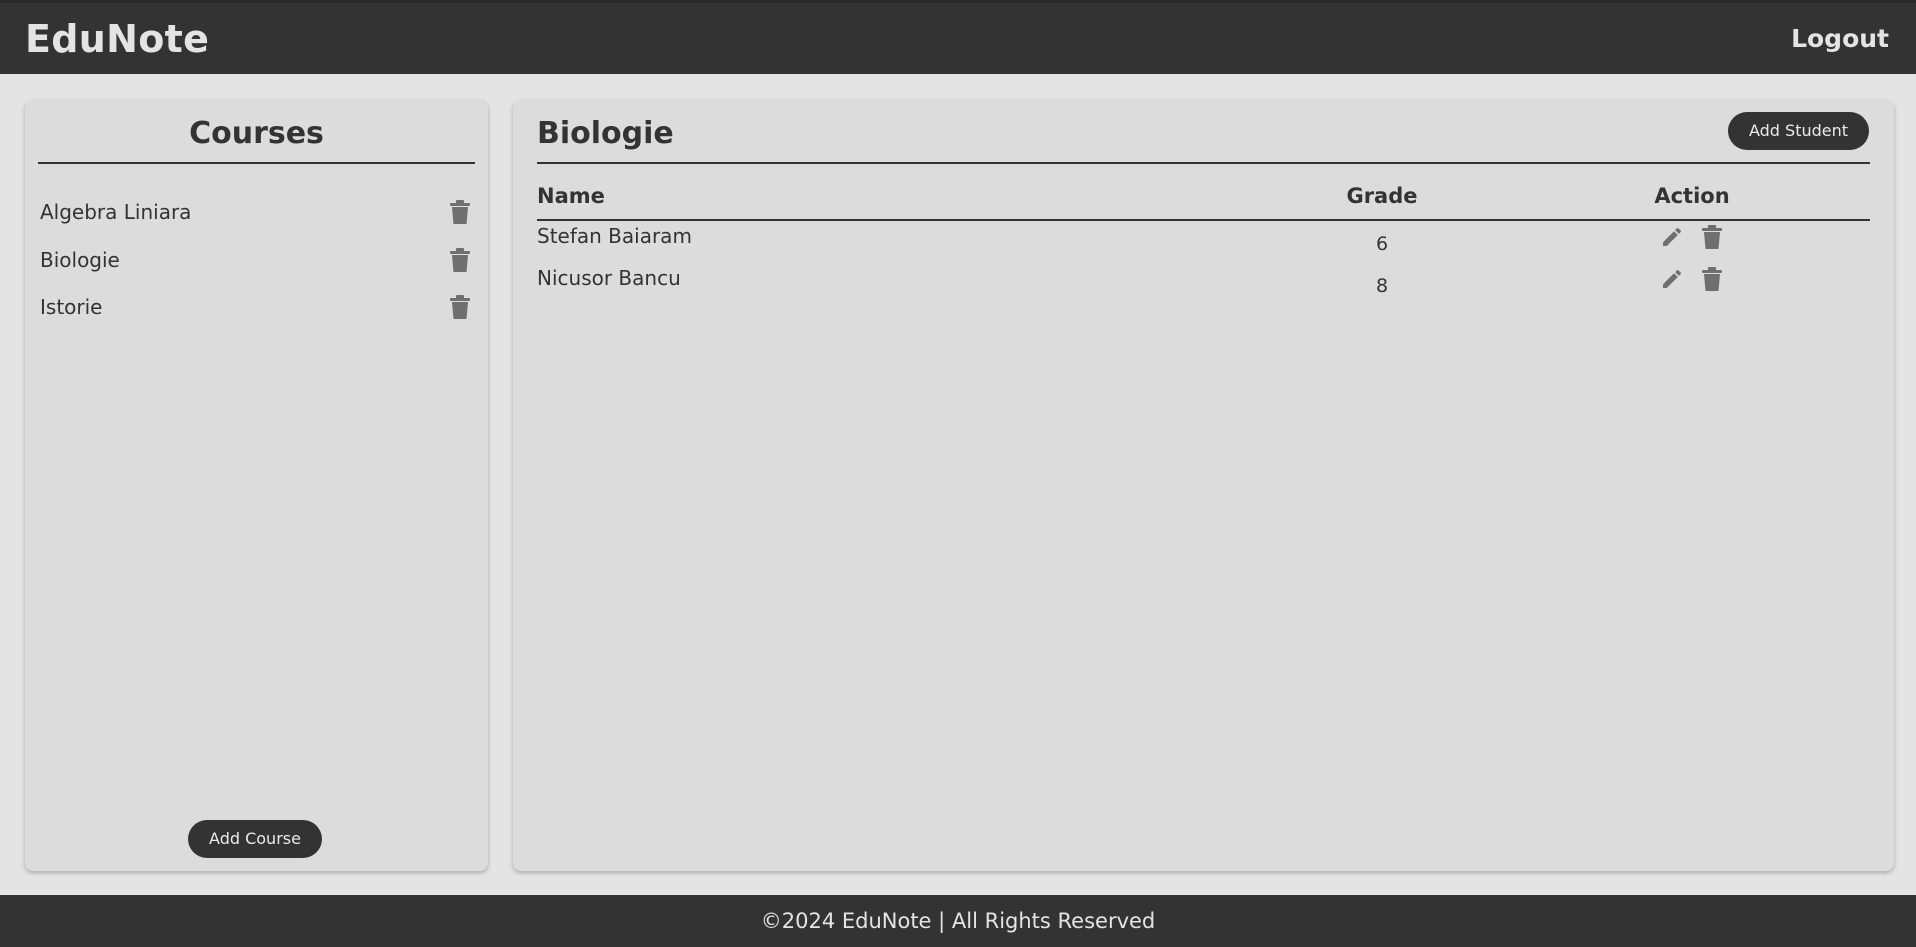 This screenshot has width=1916, height=947. Describe the element at coordinates (117, 39) in the screenshot. I see `brand-logo: EduNote` at that location.